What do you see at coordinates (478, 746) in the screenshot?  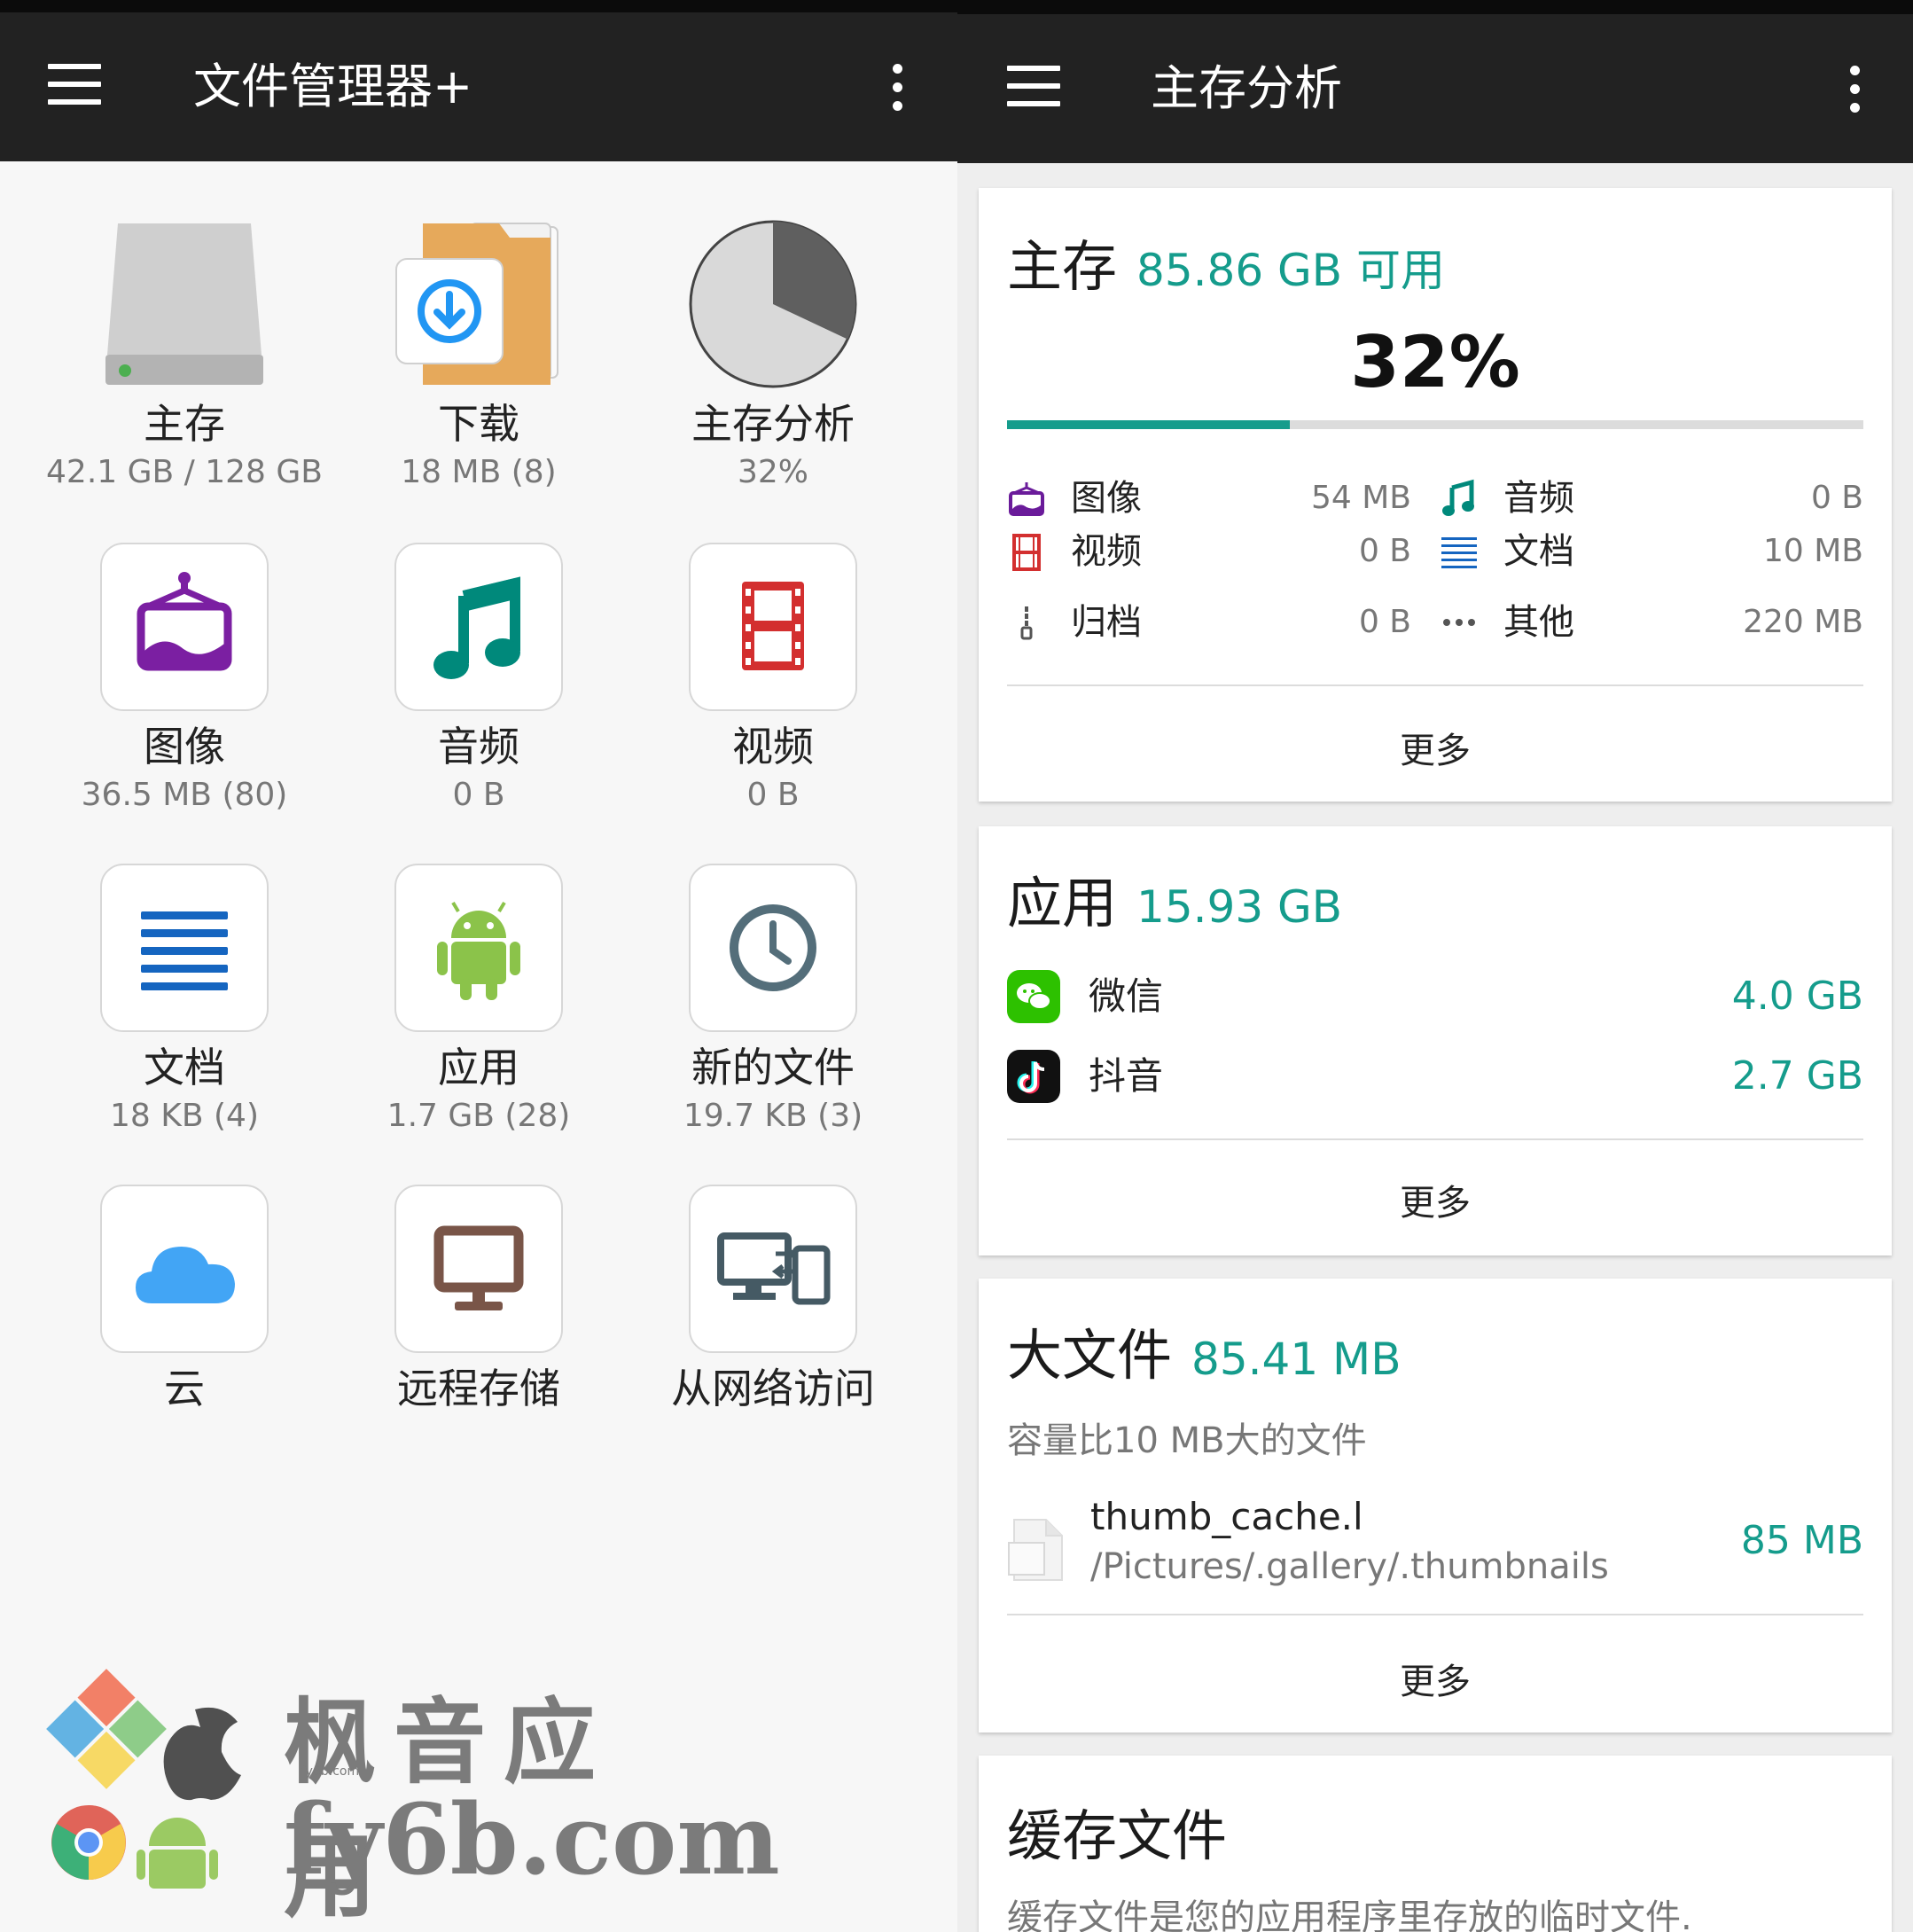 I see `tile-label: 音频` at bounding box center [478, 746].